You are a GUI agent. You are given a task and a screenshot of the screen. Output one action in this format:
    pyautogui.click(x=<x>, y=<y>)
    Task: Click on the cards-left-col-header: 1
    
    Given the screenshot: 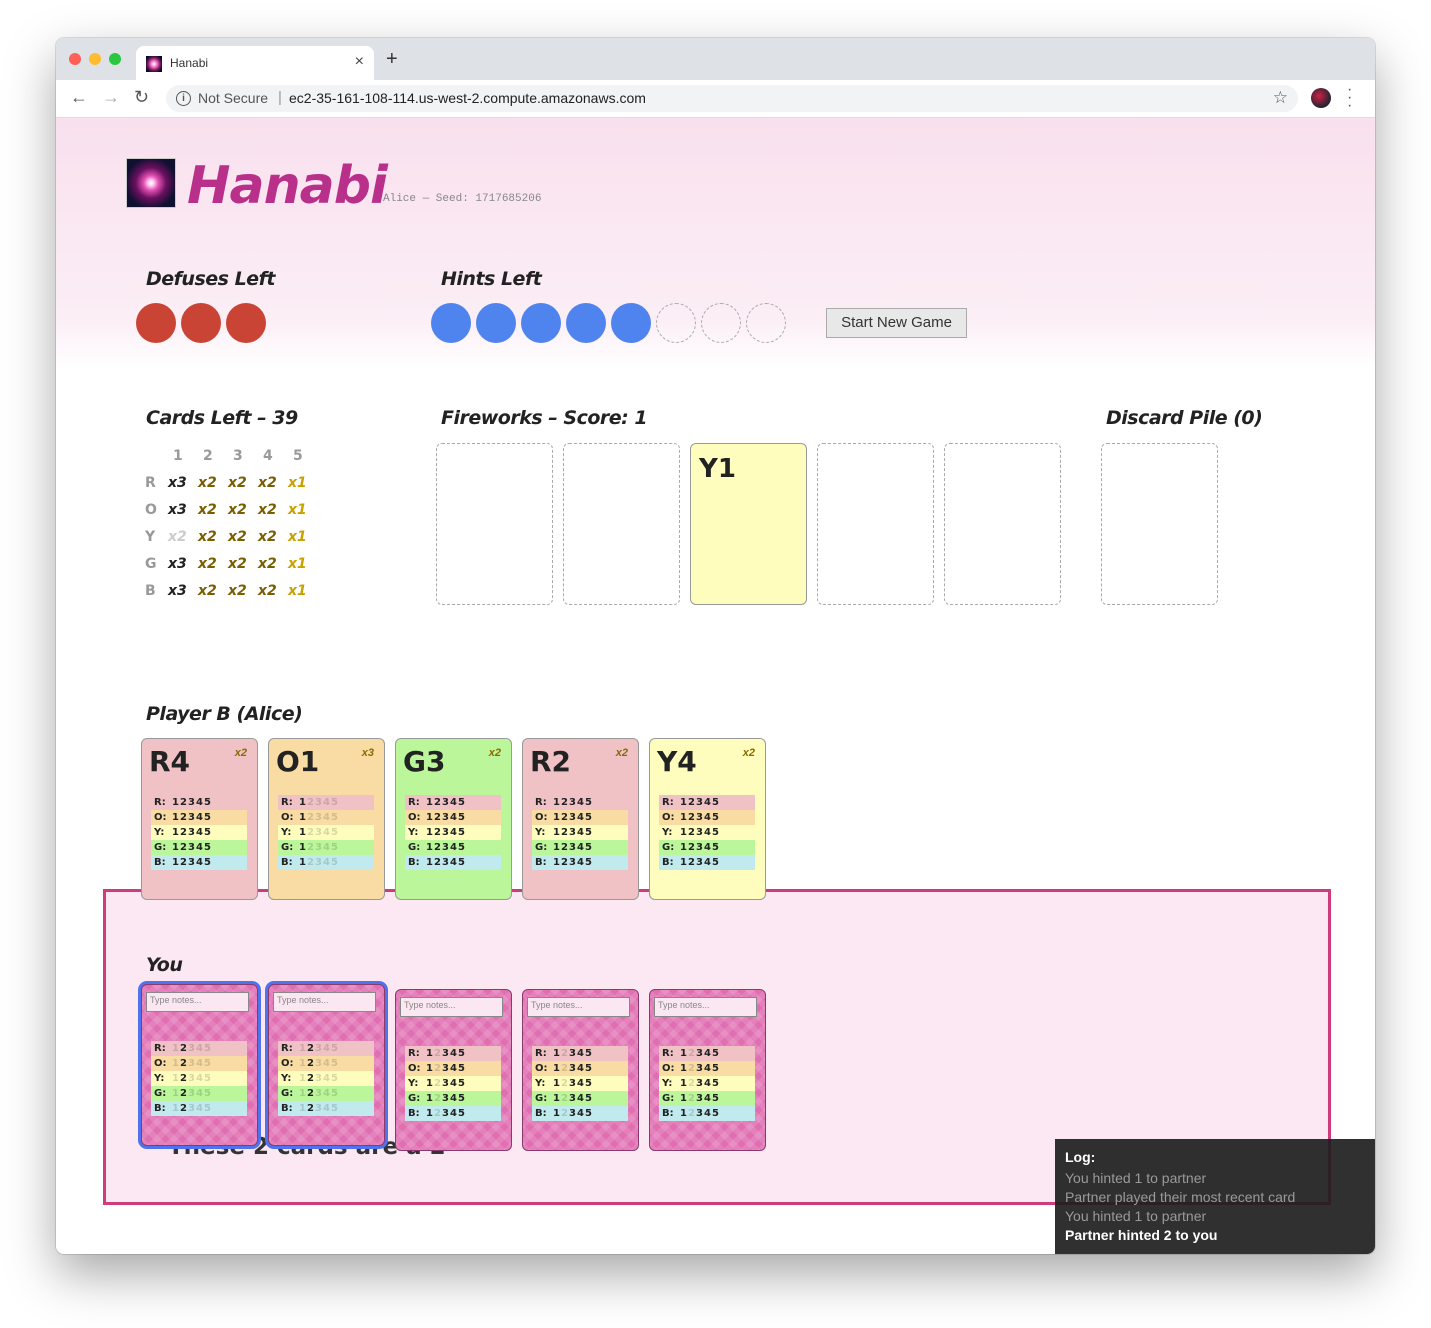 What is the action you would take?
    pyautogui.click(x=178, y=456)
    